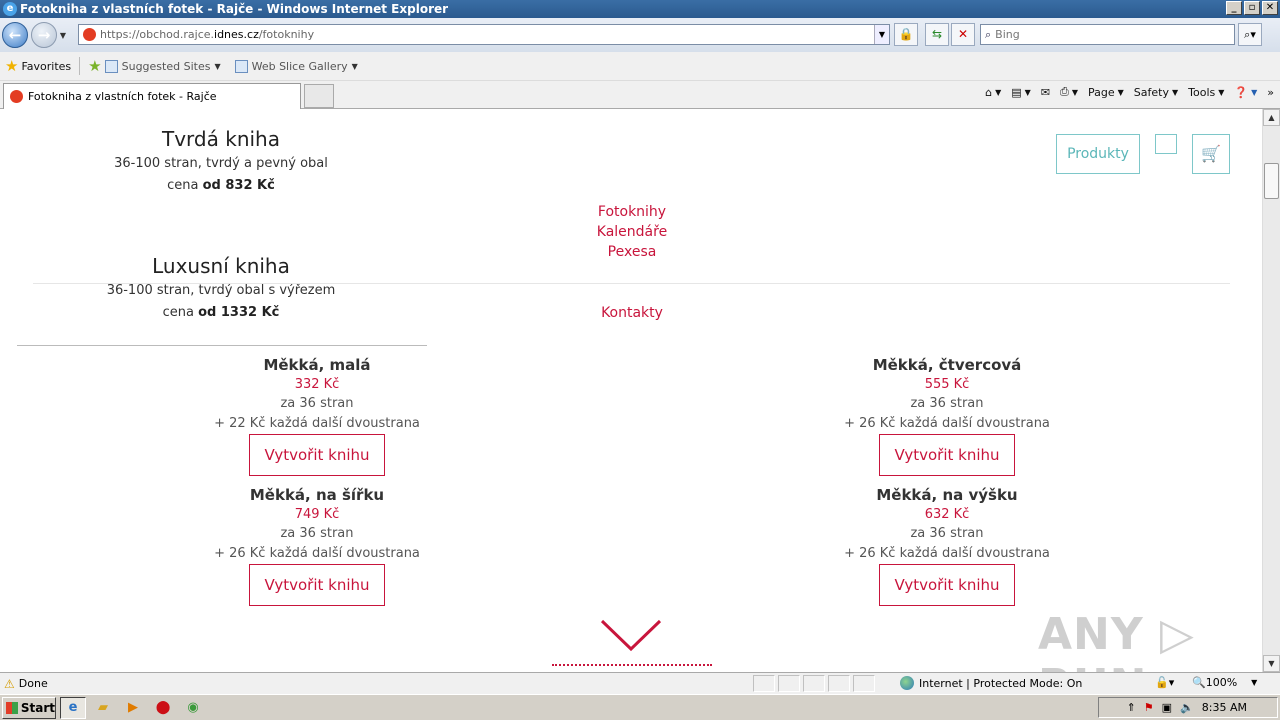 The height and width of the screenshot is (720, 1280). Describe the element at coordinates (221, 290) in the screenshot. I see `book-desc-lux: 36-100 stran, tvrdý obal s výřezem` at that location.